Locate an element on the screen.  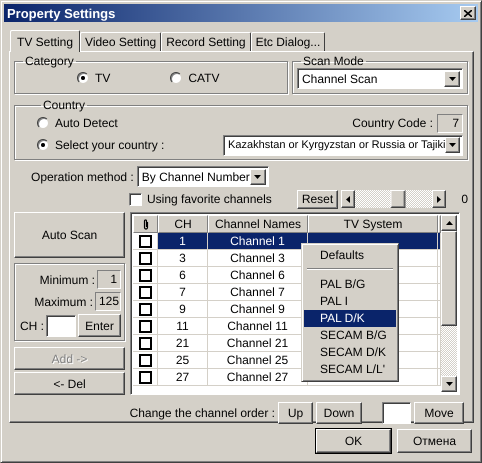
radio-option: CATV is located at coordinates (195, 78).